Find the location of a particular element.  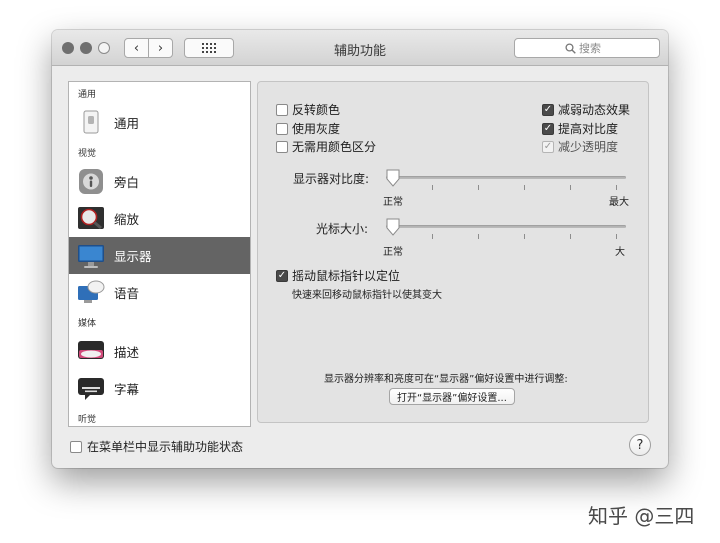

question-mark-icon: ? is located at coordinates (640, 445).